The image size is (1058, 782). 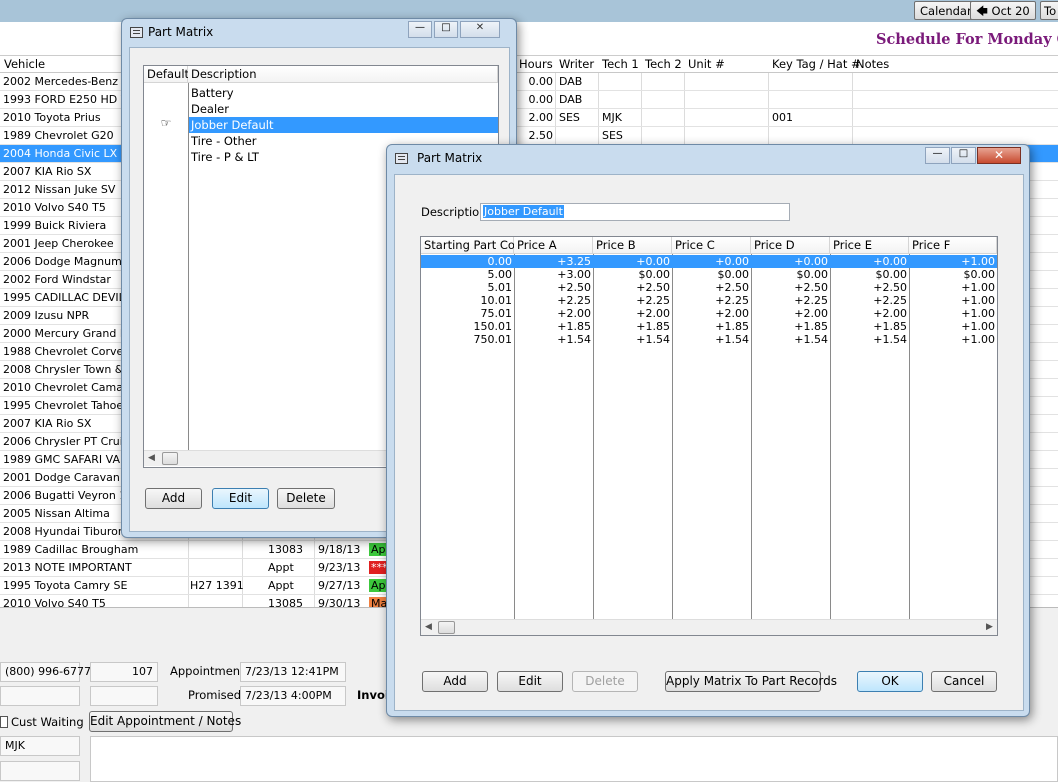 I want to click on promised-field: 7/23/13 4:00PM, so click(x=293, y=696).